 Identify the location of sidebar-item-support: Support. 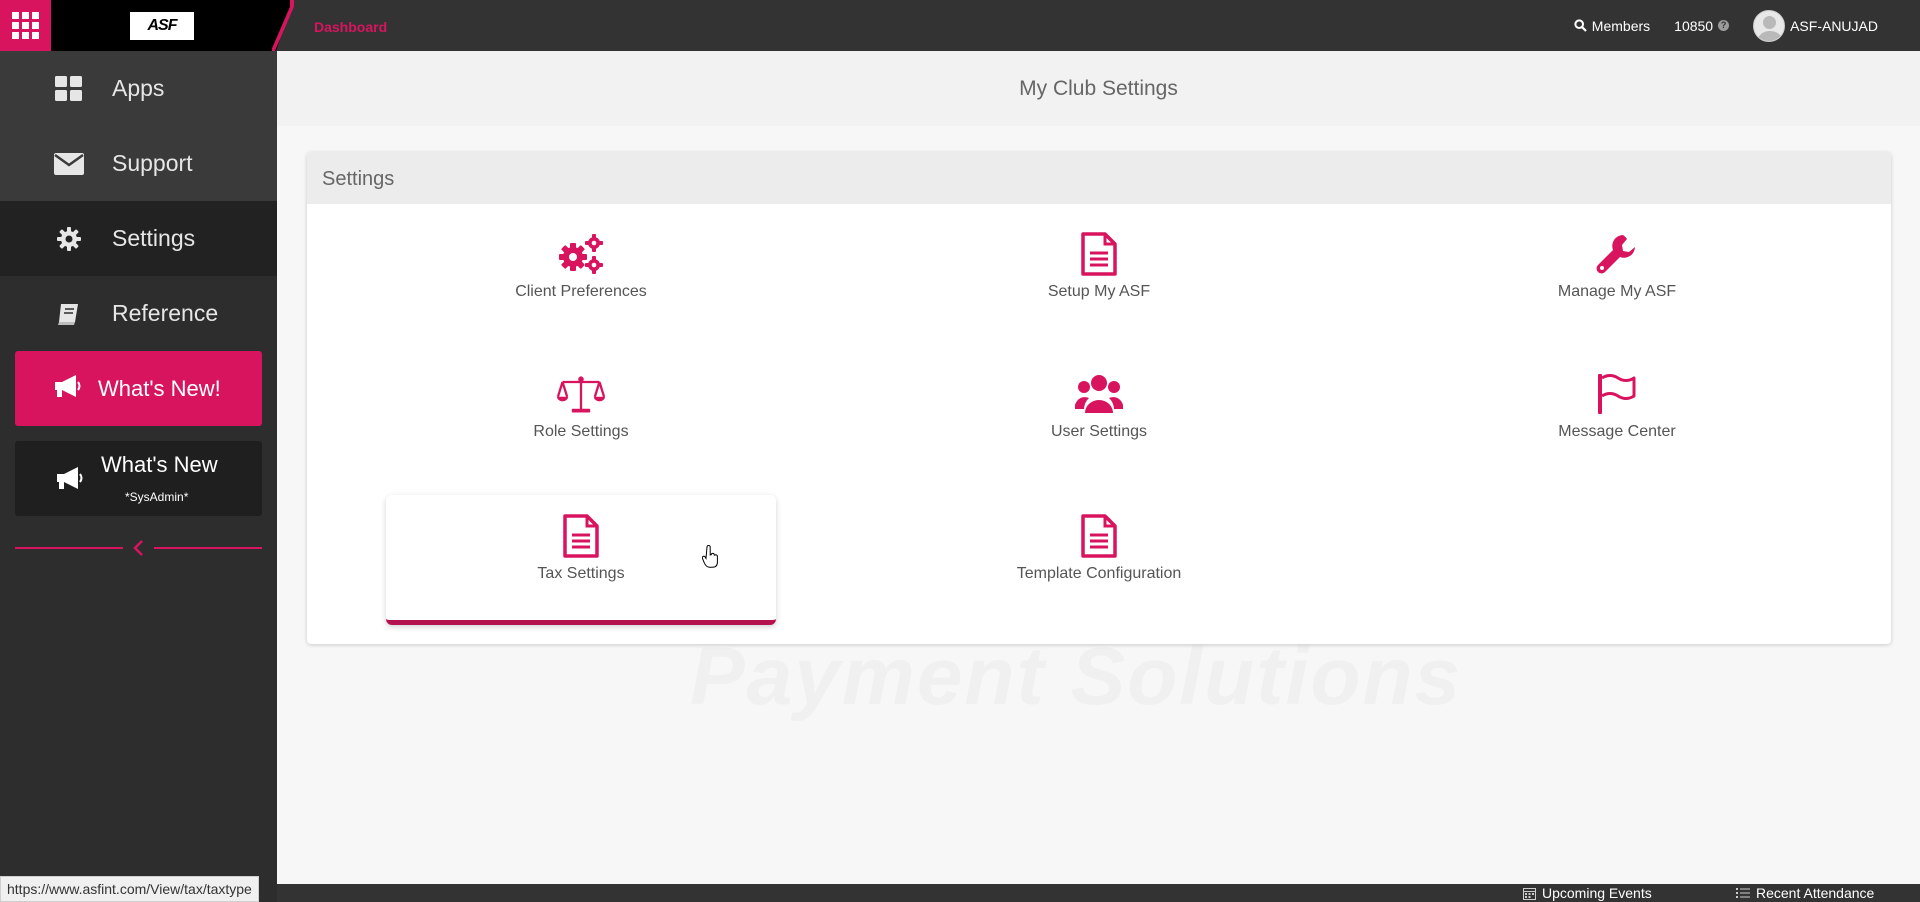
(138, 163).